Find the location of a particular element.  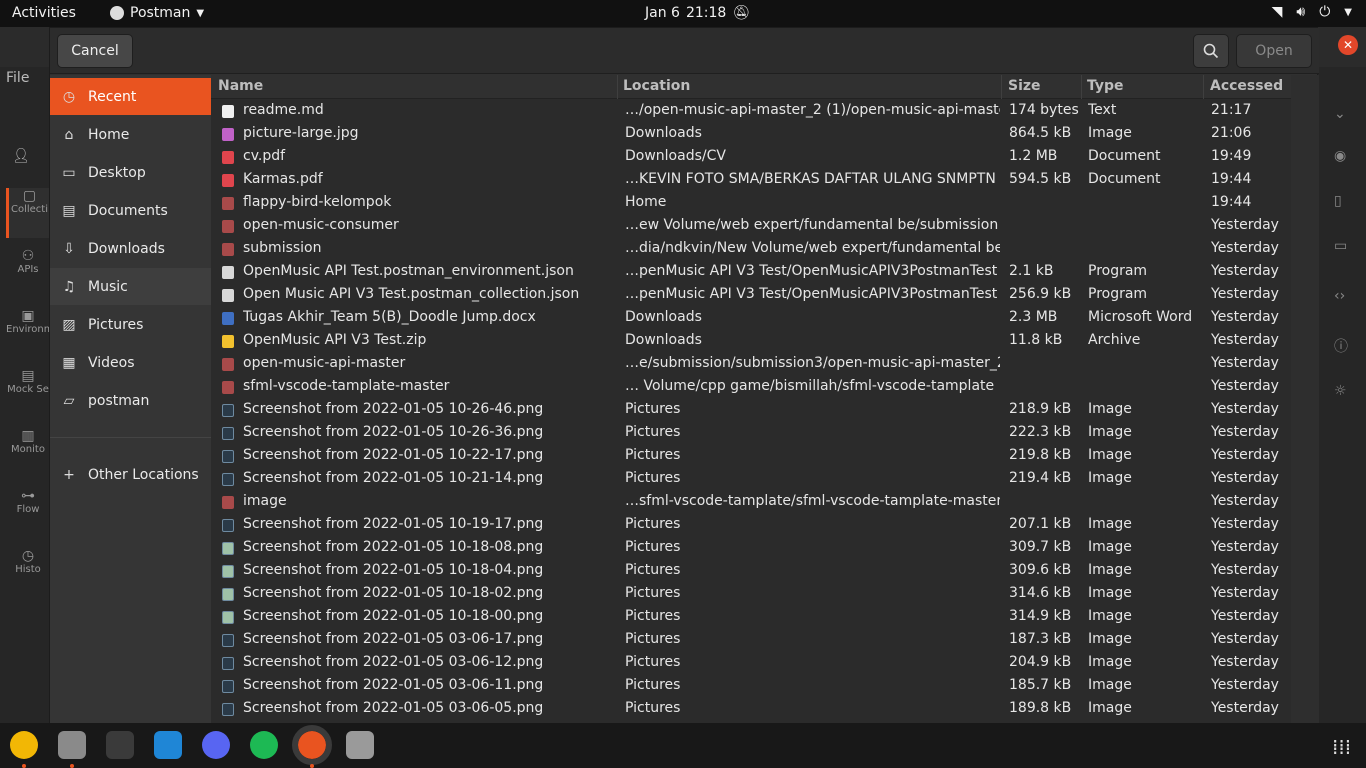

chrome-icon is located at coordinates (24, 745).